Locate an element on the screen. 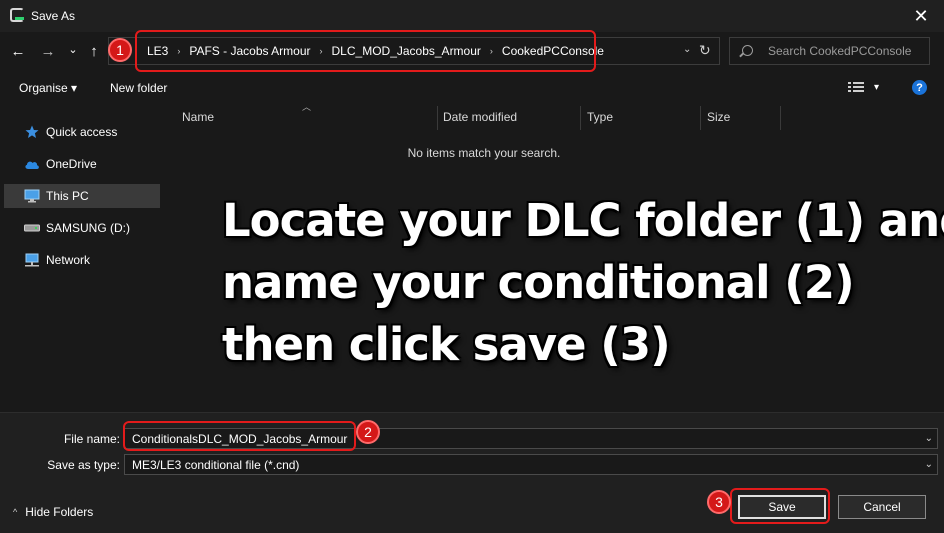 Image resolution: width=944 pixels, height=533 pixels. search-input is located at coordinates (847, 51).